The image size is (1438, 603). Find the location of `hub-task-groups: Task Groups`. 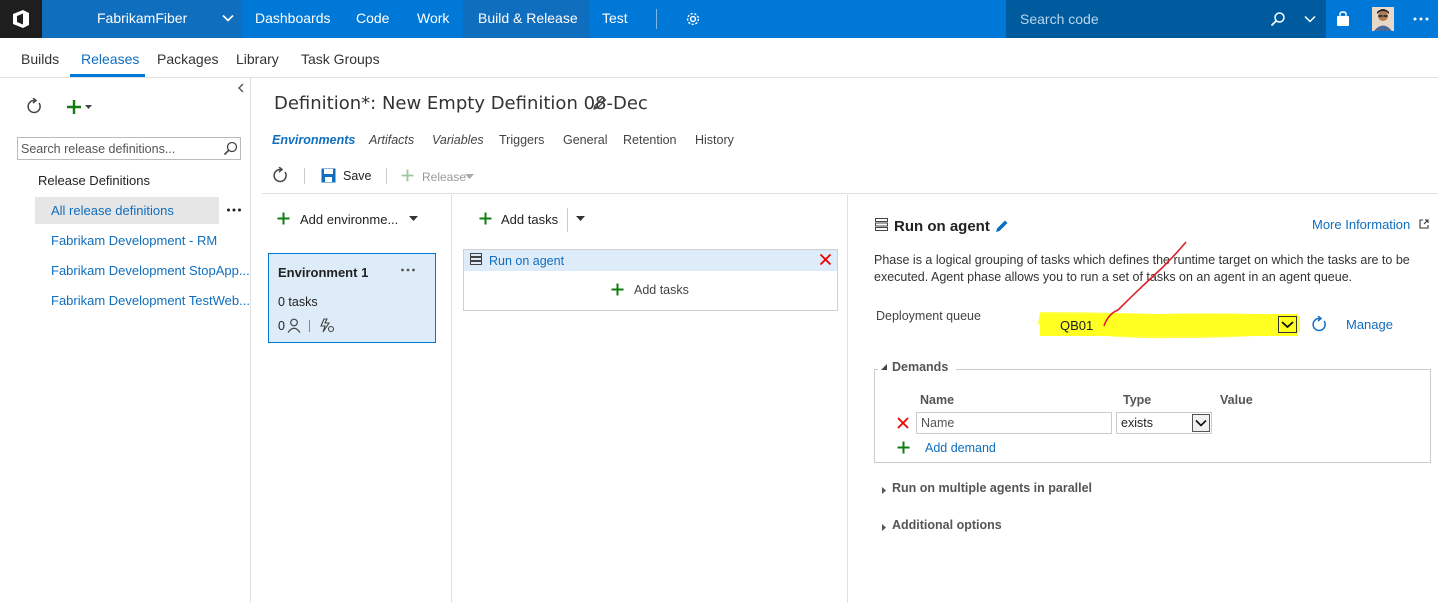

hub-task-groups: Task Groups is located at coordinates (340, 59).